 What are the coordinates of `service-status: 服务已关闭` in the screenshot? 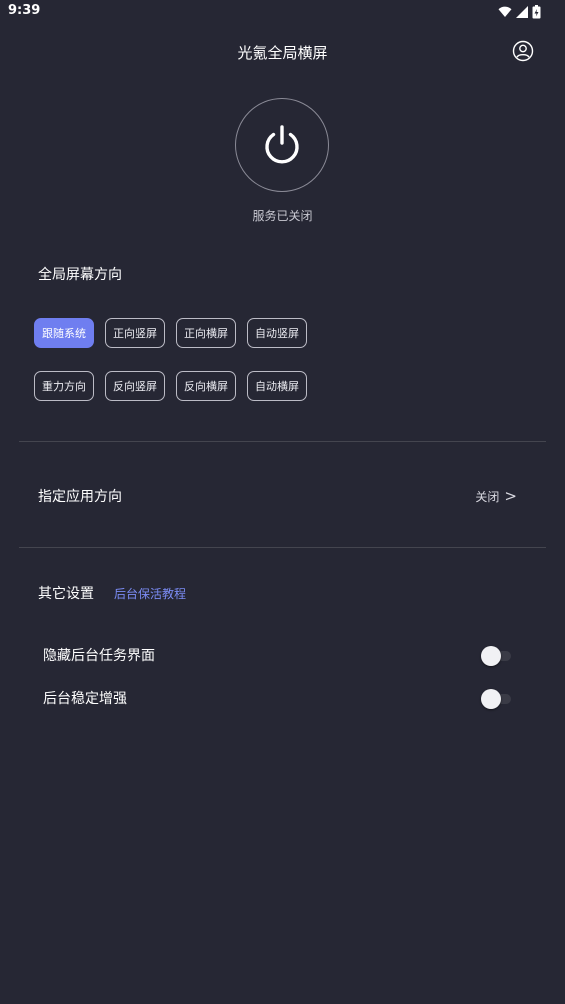 It's located at (282, 216).